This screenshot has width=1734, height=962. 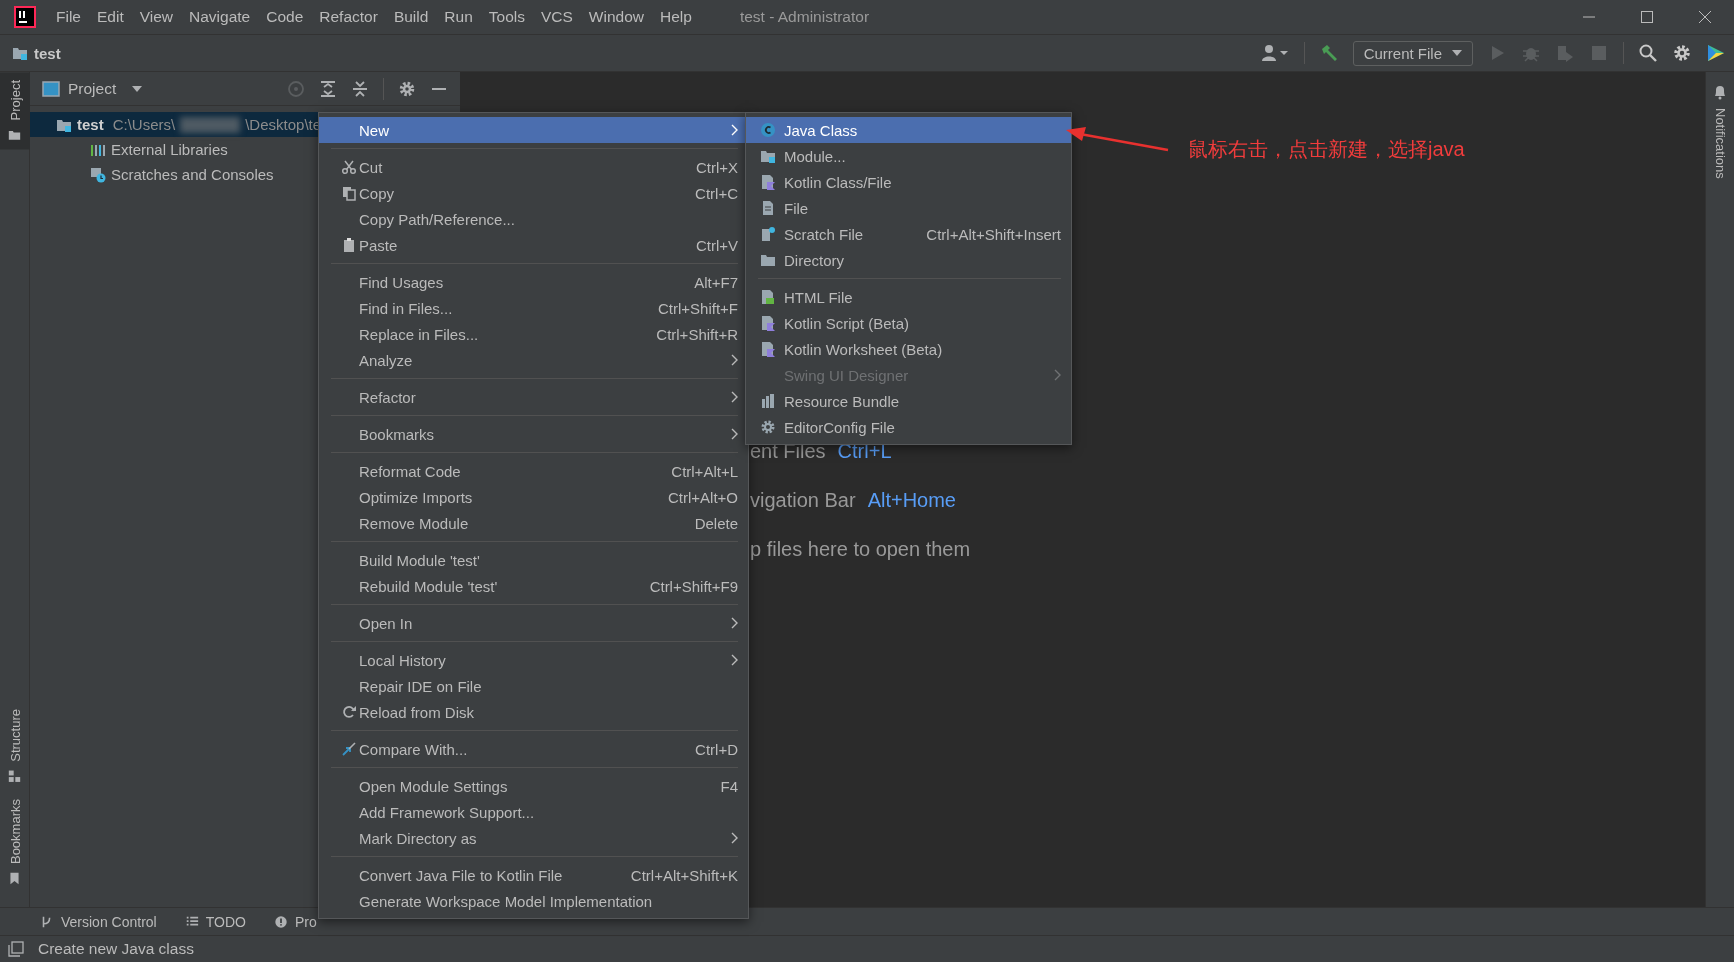 What do you see at coordinates (728, 786) in the screenshot?
I see `shortcut-label: F4` at bounding box center [728, 786].